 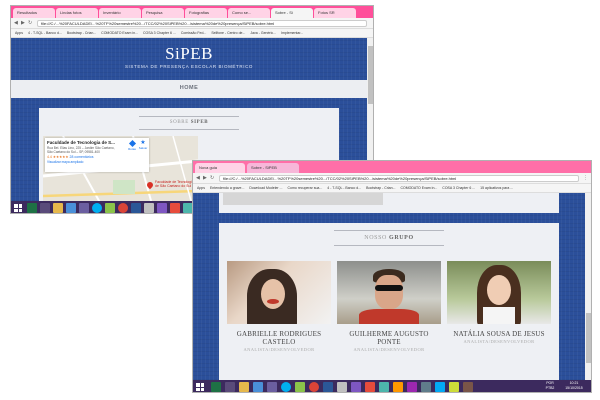 I want to click on front-tab-active: Sobre - SiPEB, so click(x=273, y=168).